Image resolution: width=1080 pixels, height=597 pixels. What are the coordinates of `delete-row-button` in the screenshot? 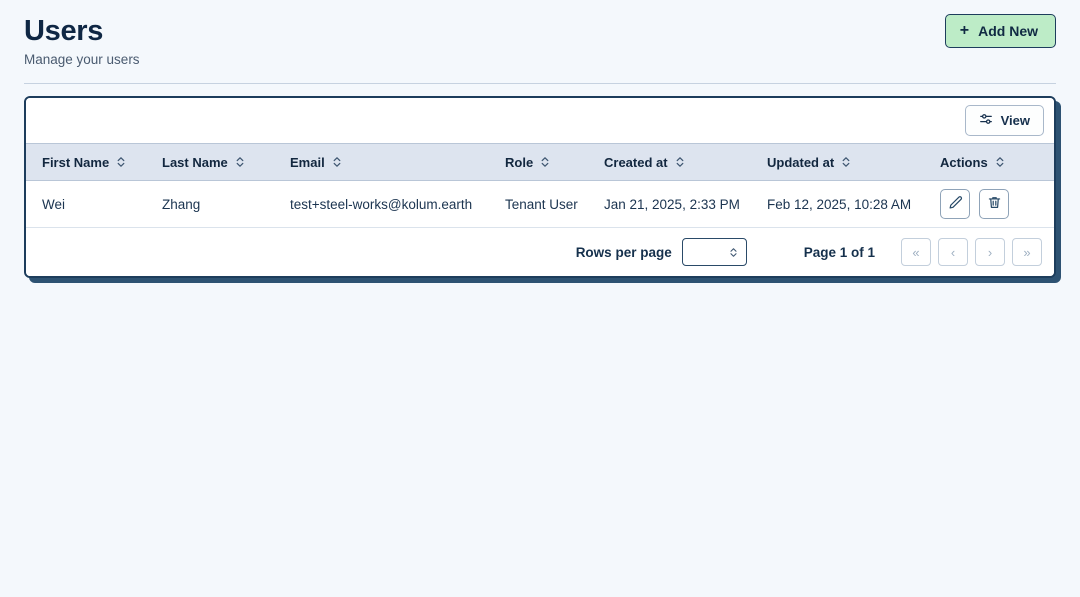 It's located at (994, 204).